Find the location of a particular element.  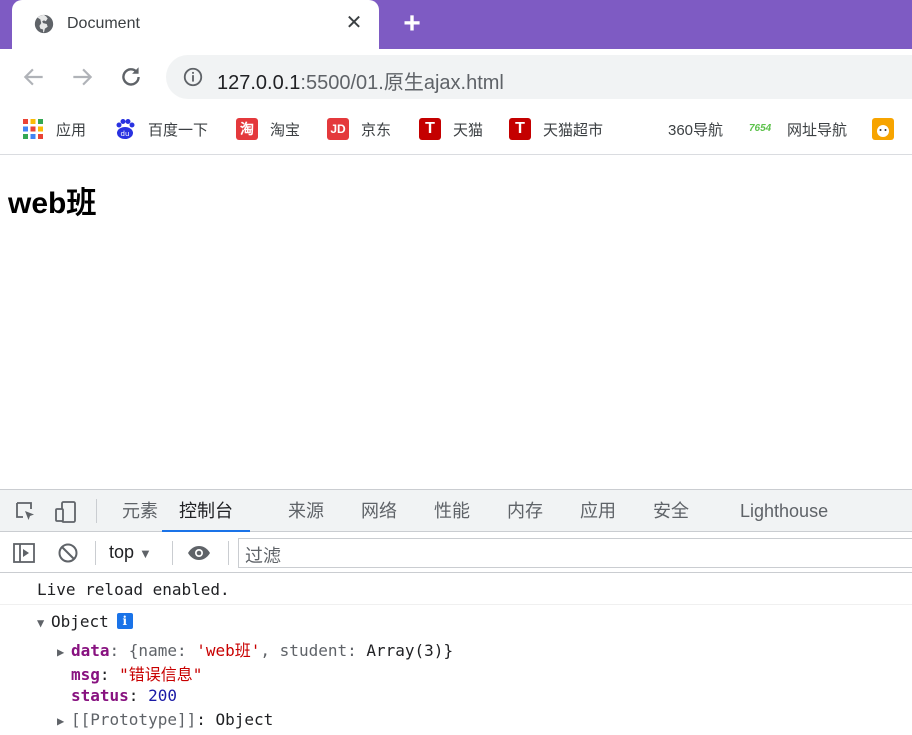

bookmark-label: 天猫超市 is located at coordinates (573, 130).